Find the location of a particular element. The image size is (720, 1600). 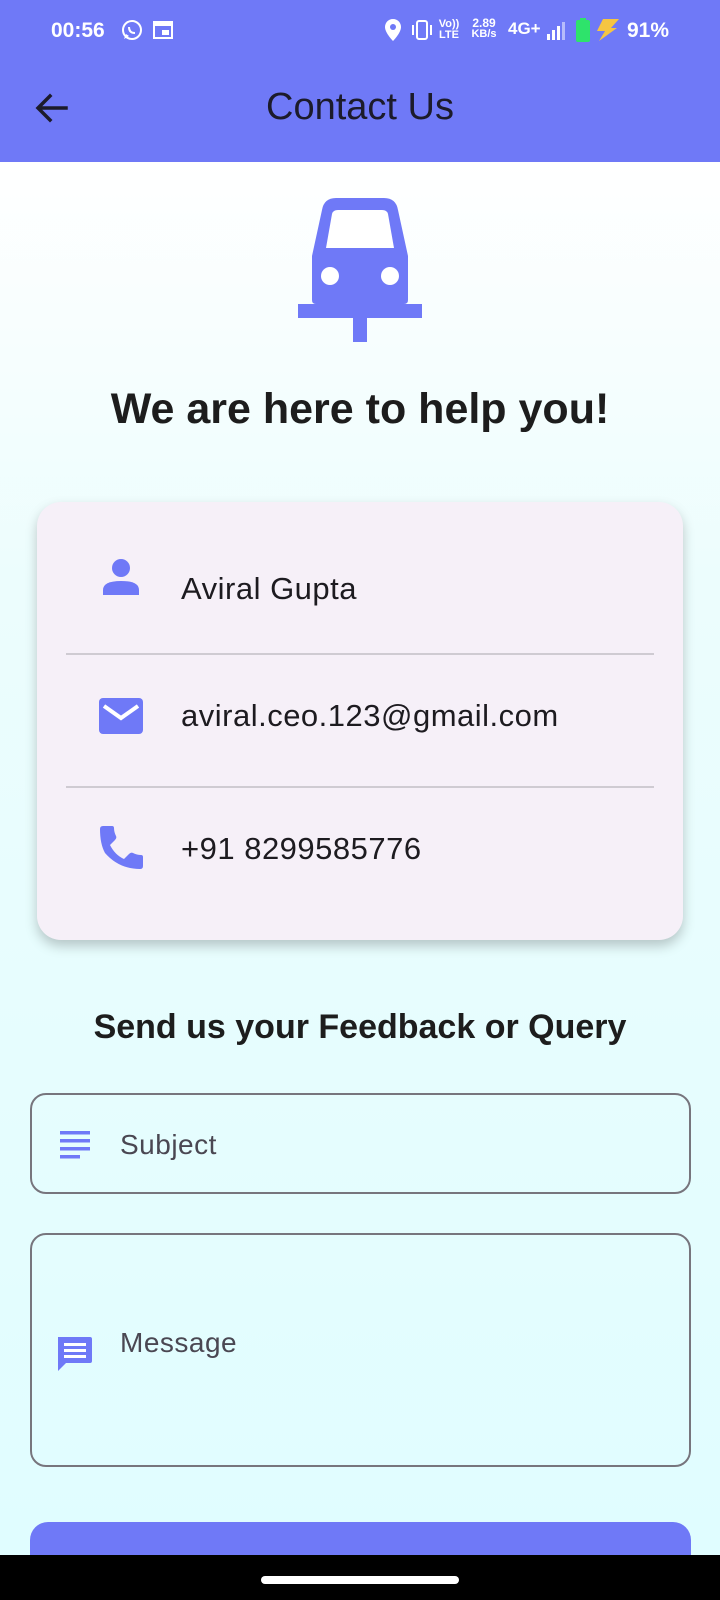

message-icon is located at coordinates (75, 1354).